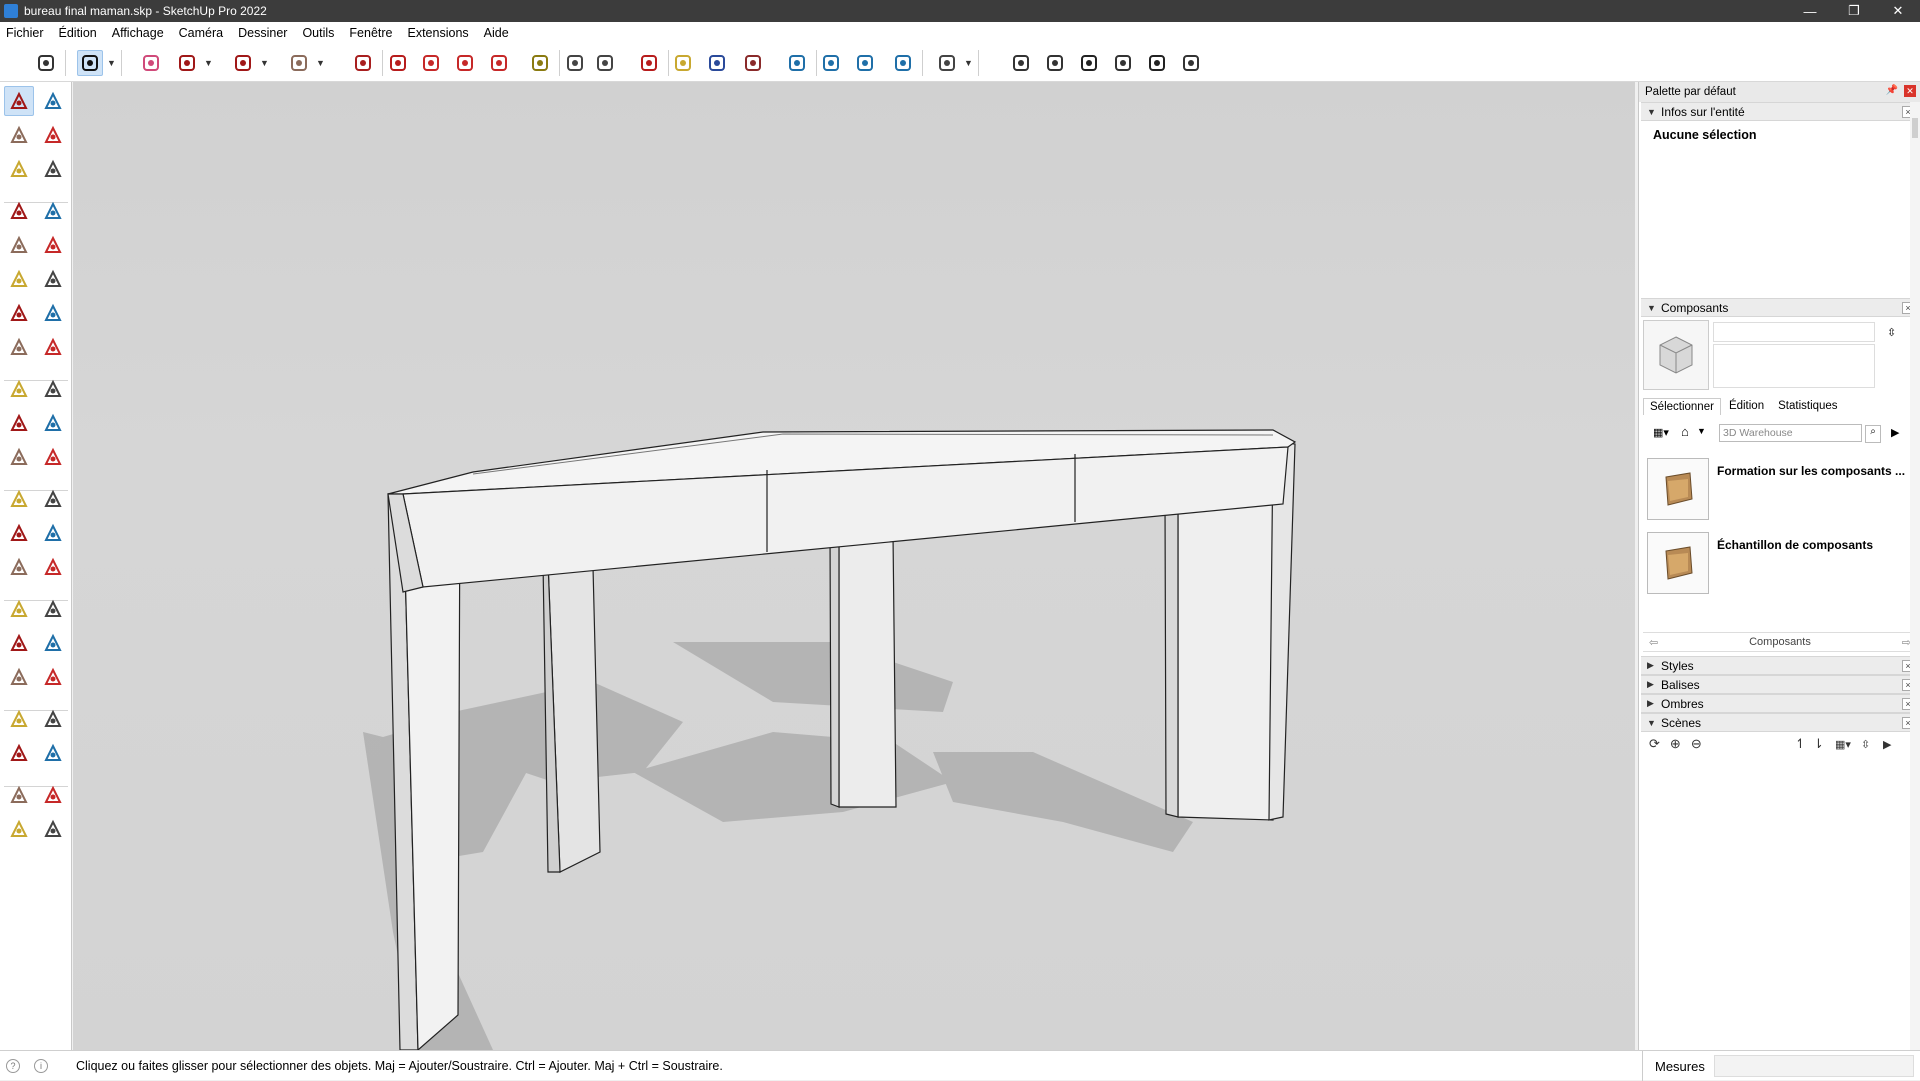 This screenshot has width=1920, height=1081. I want to click on menu-affichage: Affichage, so click(138, 33).